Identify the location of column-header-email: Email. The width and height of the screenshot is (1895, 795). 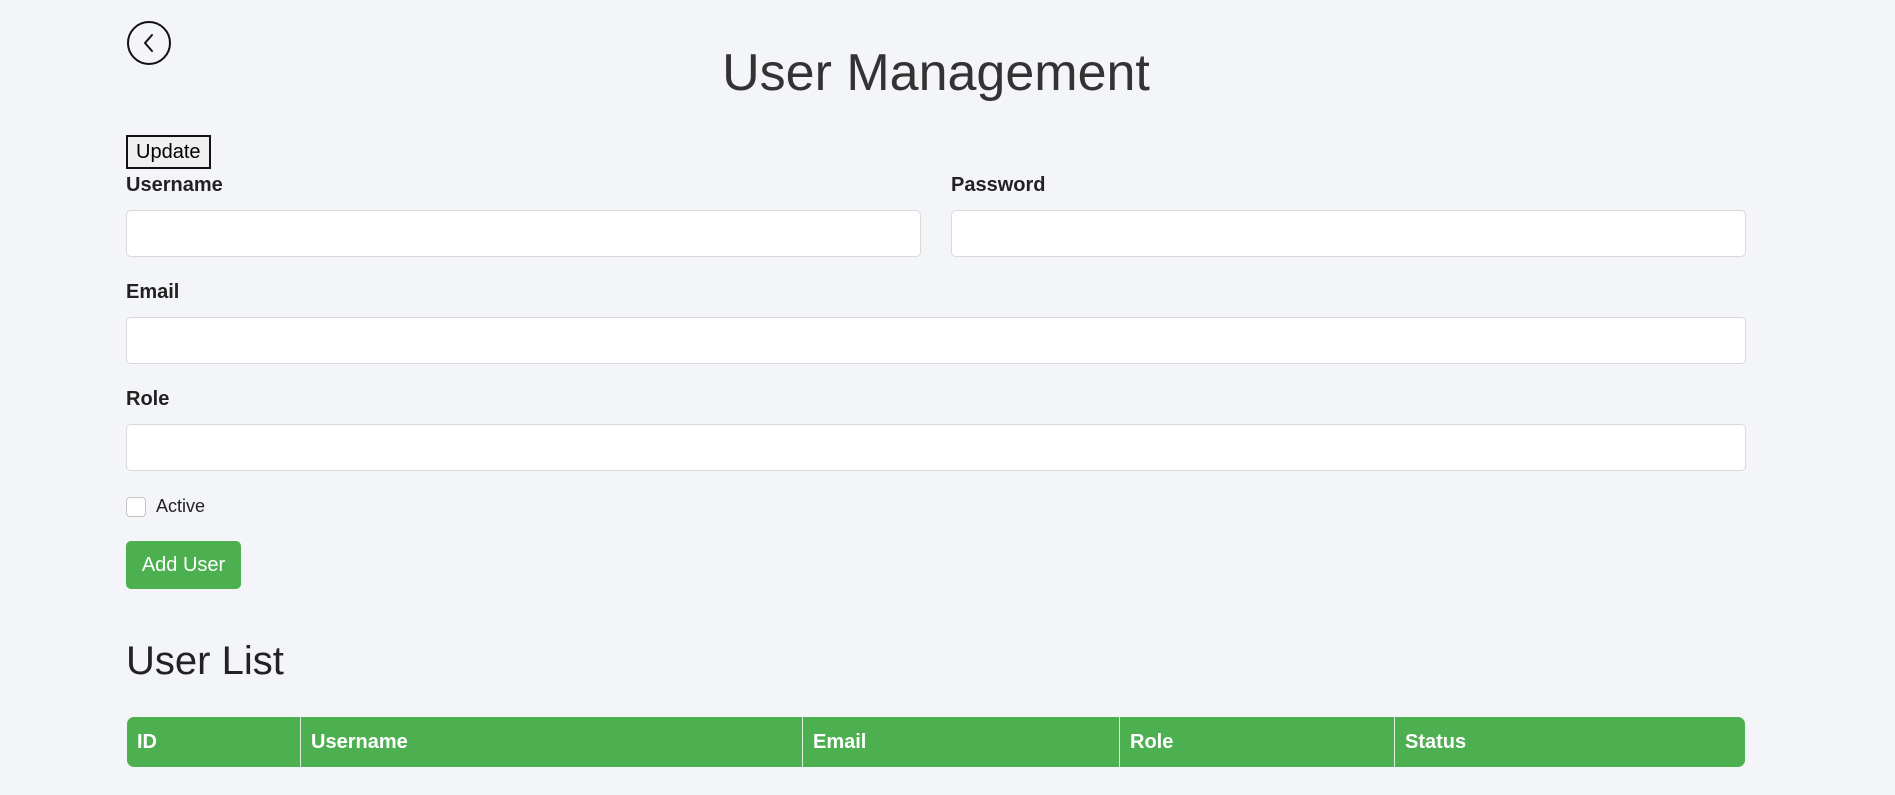
(961, 742).